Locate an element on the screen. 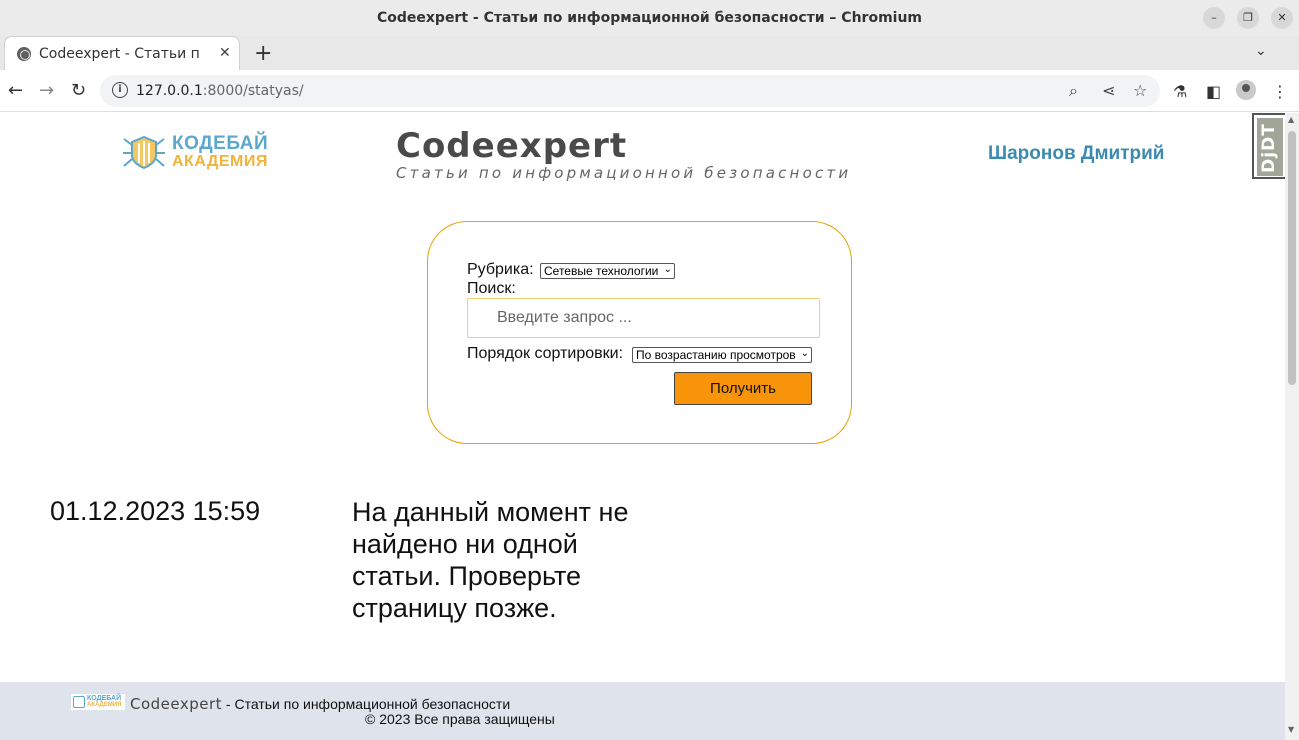 This screenshot has height=740, width=1299. reload-button: ↻ is located at coordinates (78, 90).